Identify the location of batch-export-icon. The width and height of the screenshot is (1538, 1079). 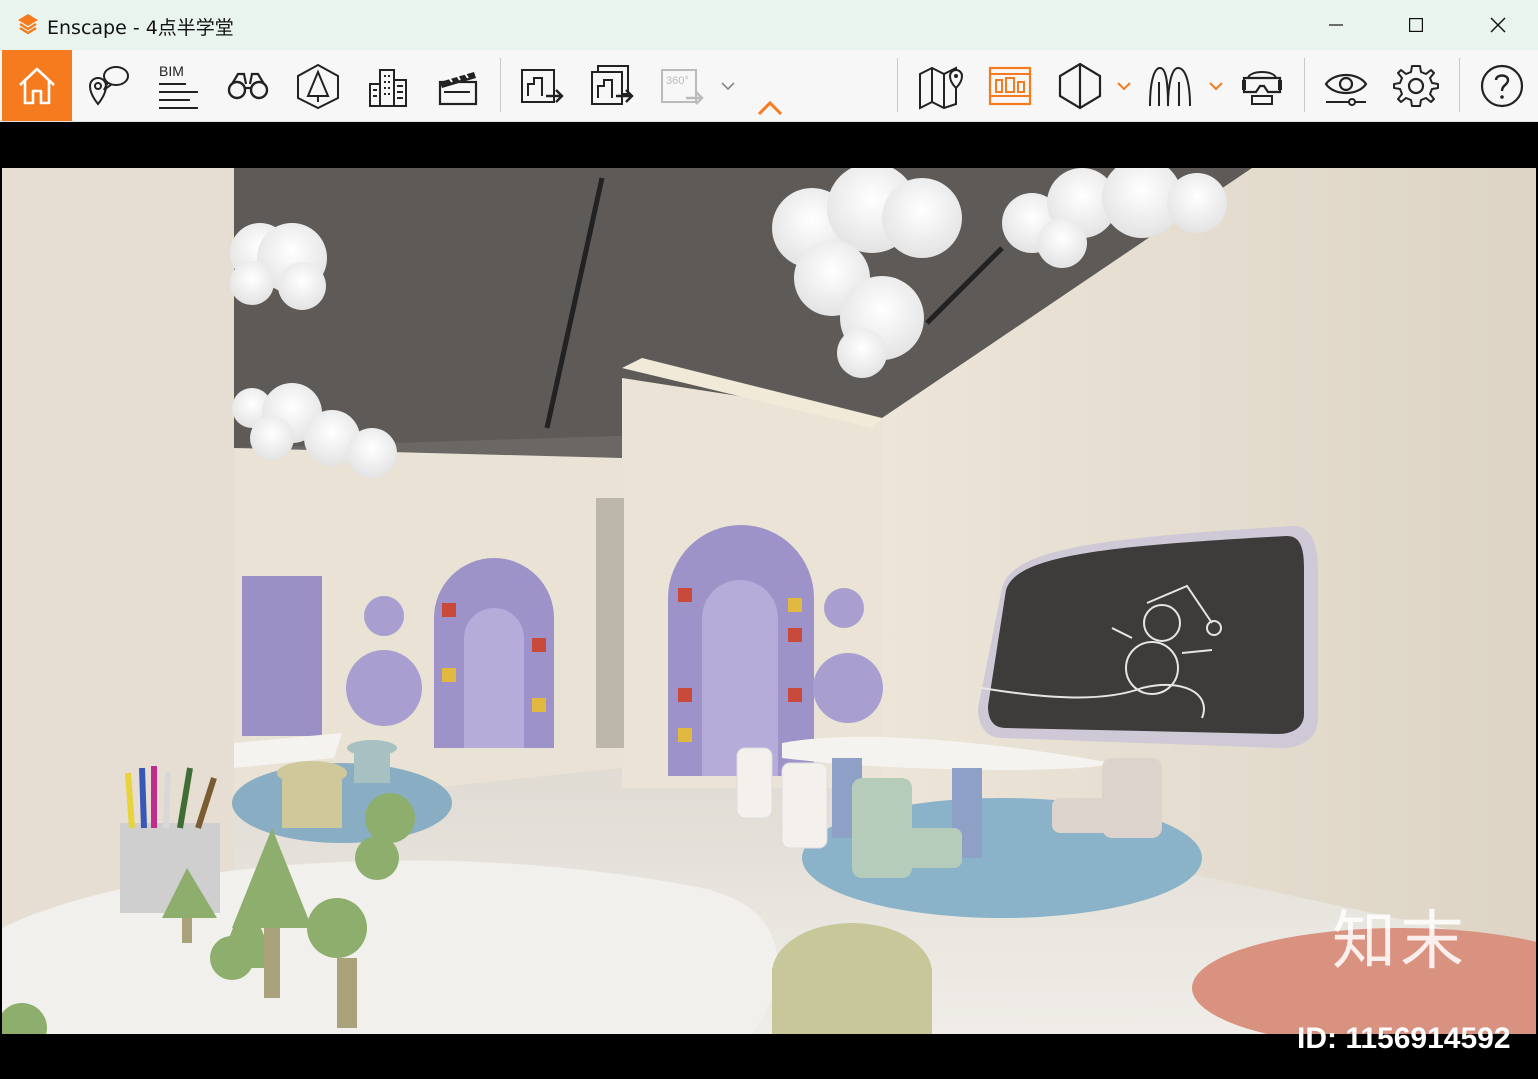
(612, 84).